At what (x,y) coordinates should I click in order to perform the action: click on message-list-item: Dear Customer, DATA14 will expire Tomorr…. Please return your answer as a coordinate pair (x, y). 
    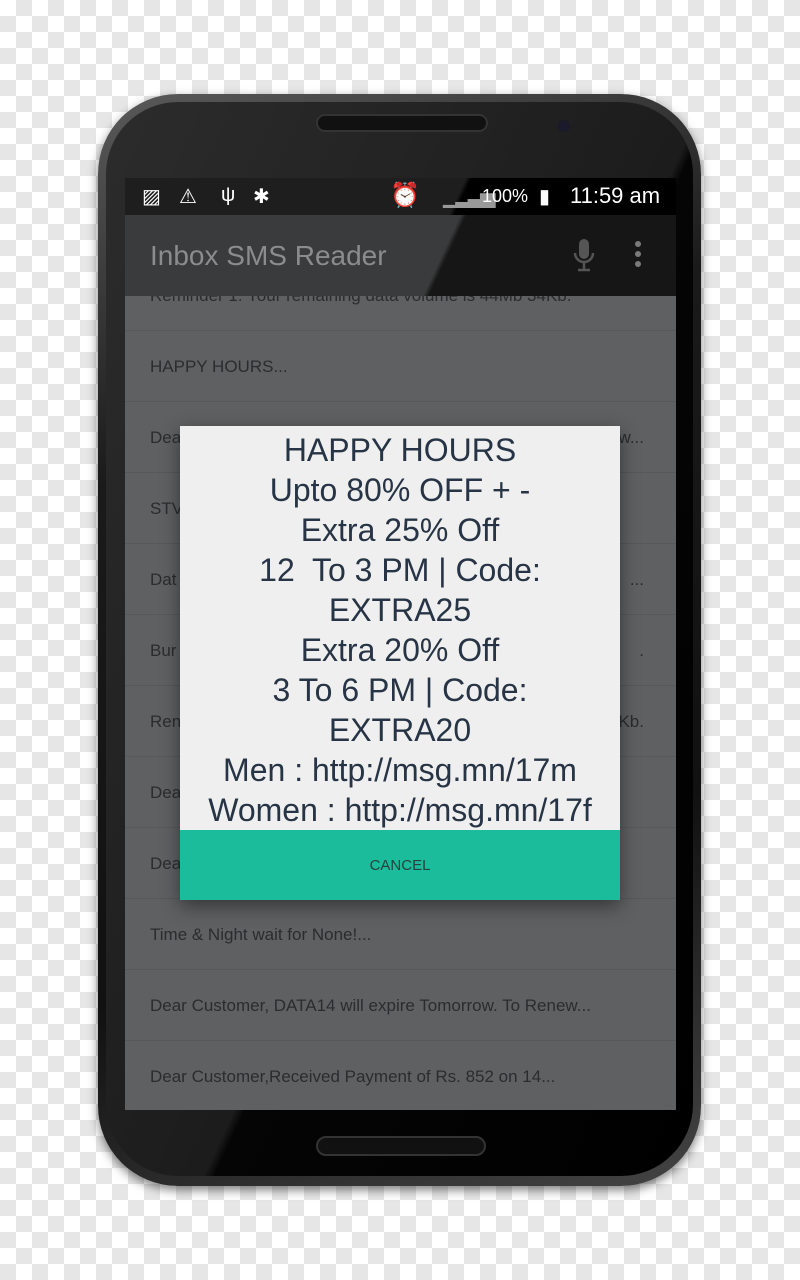
    Looking at the image, I should click on (400, 1005).